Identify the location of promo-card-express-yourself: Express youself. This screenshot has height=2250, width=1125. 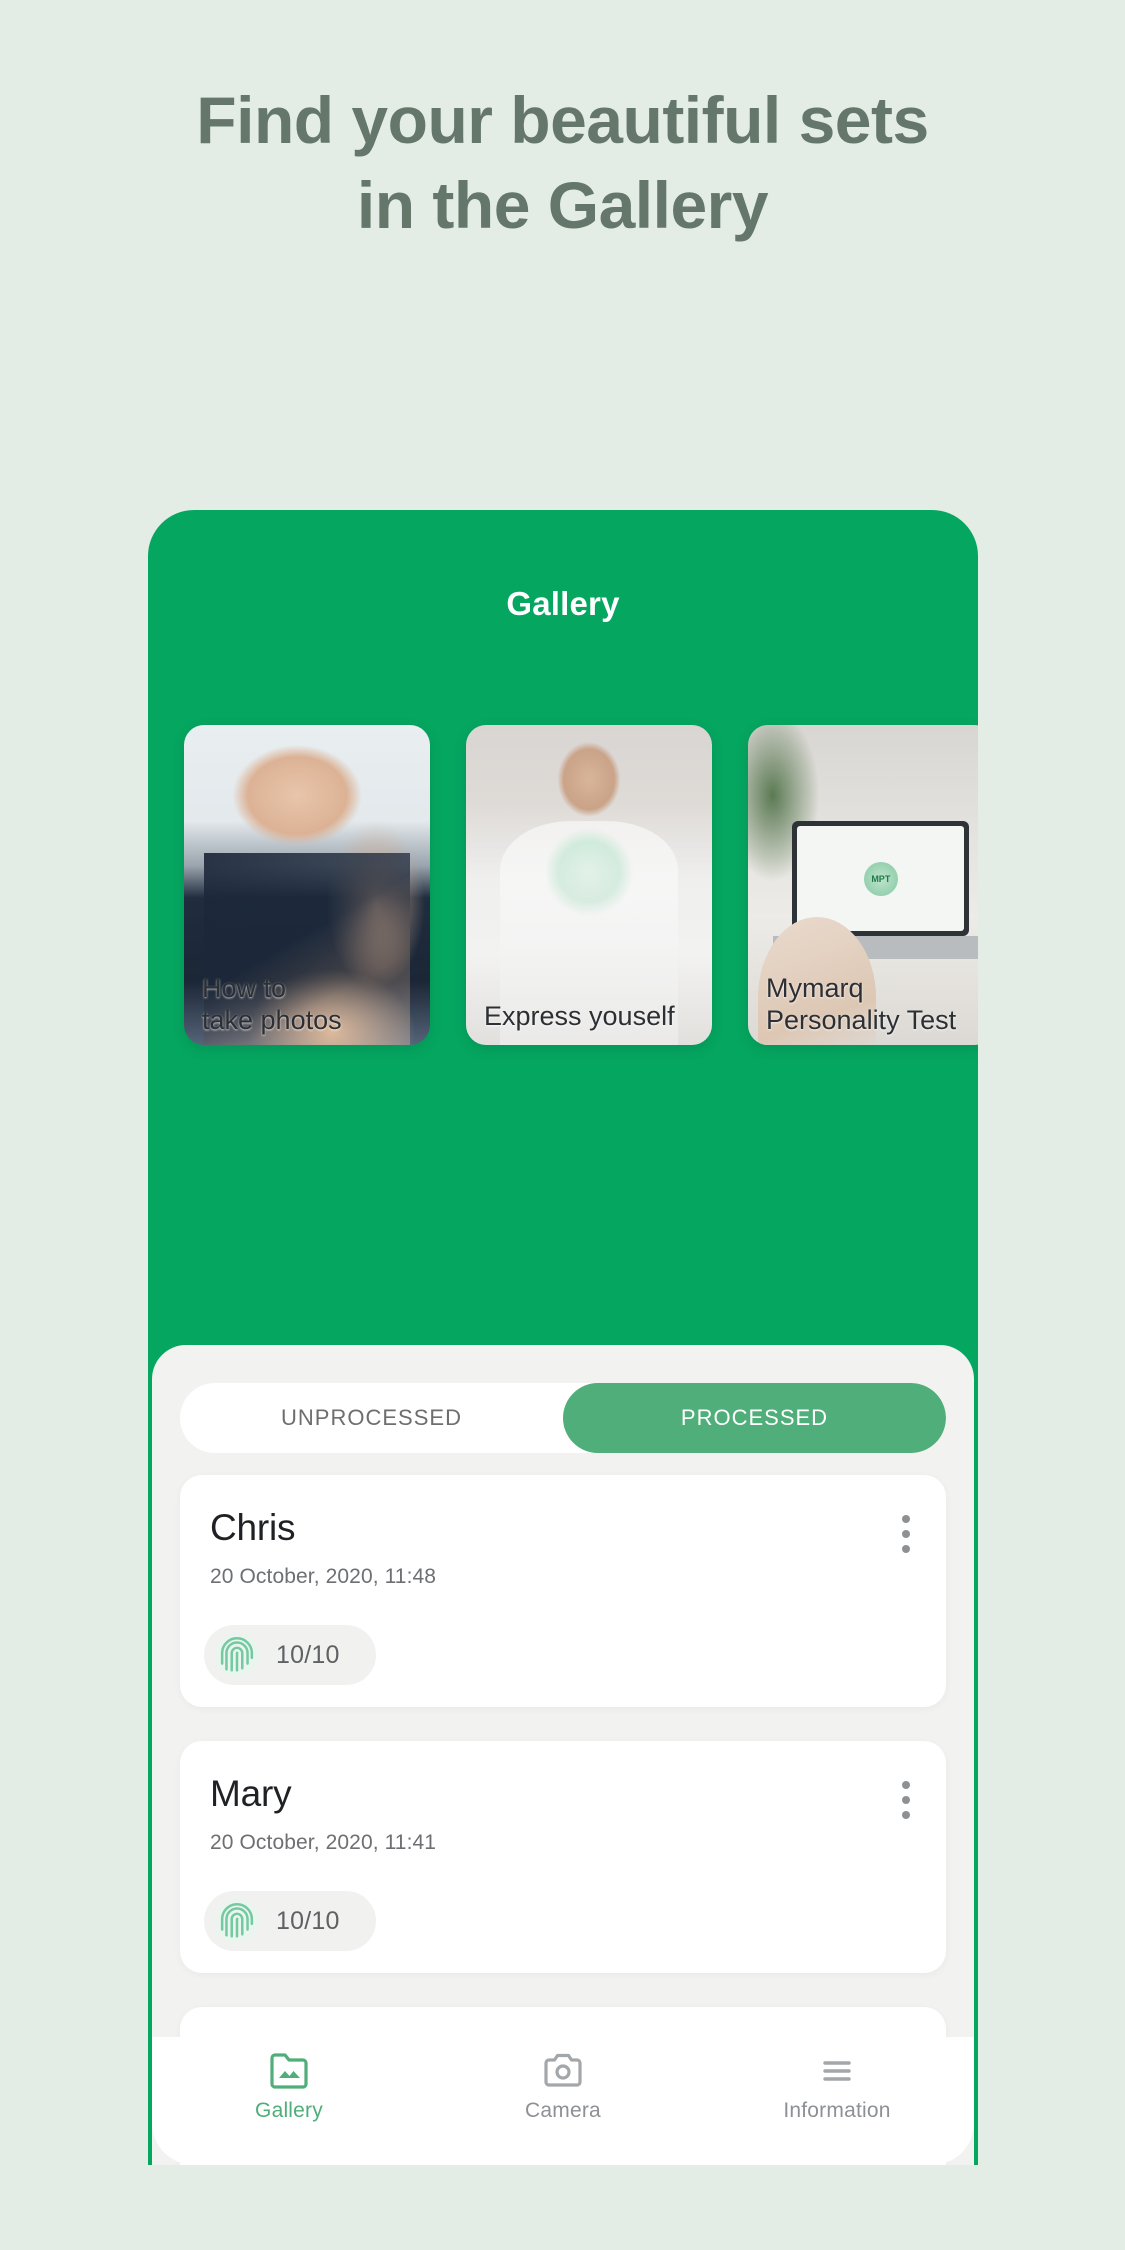
(589, 885).